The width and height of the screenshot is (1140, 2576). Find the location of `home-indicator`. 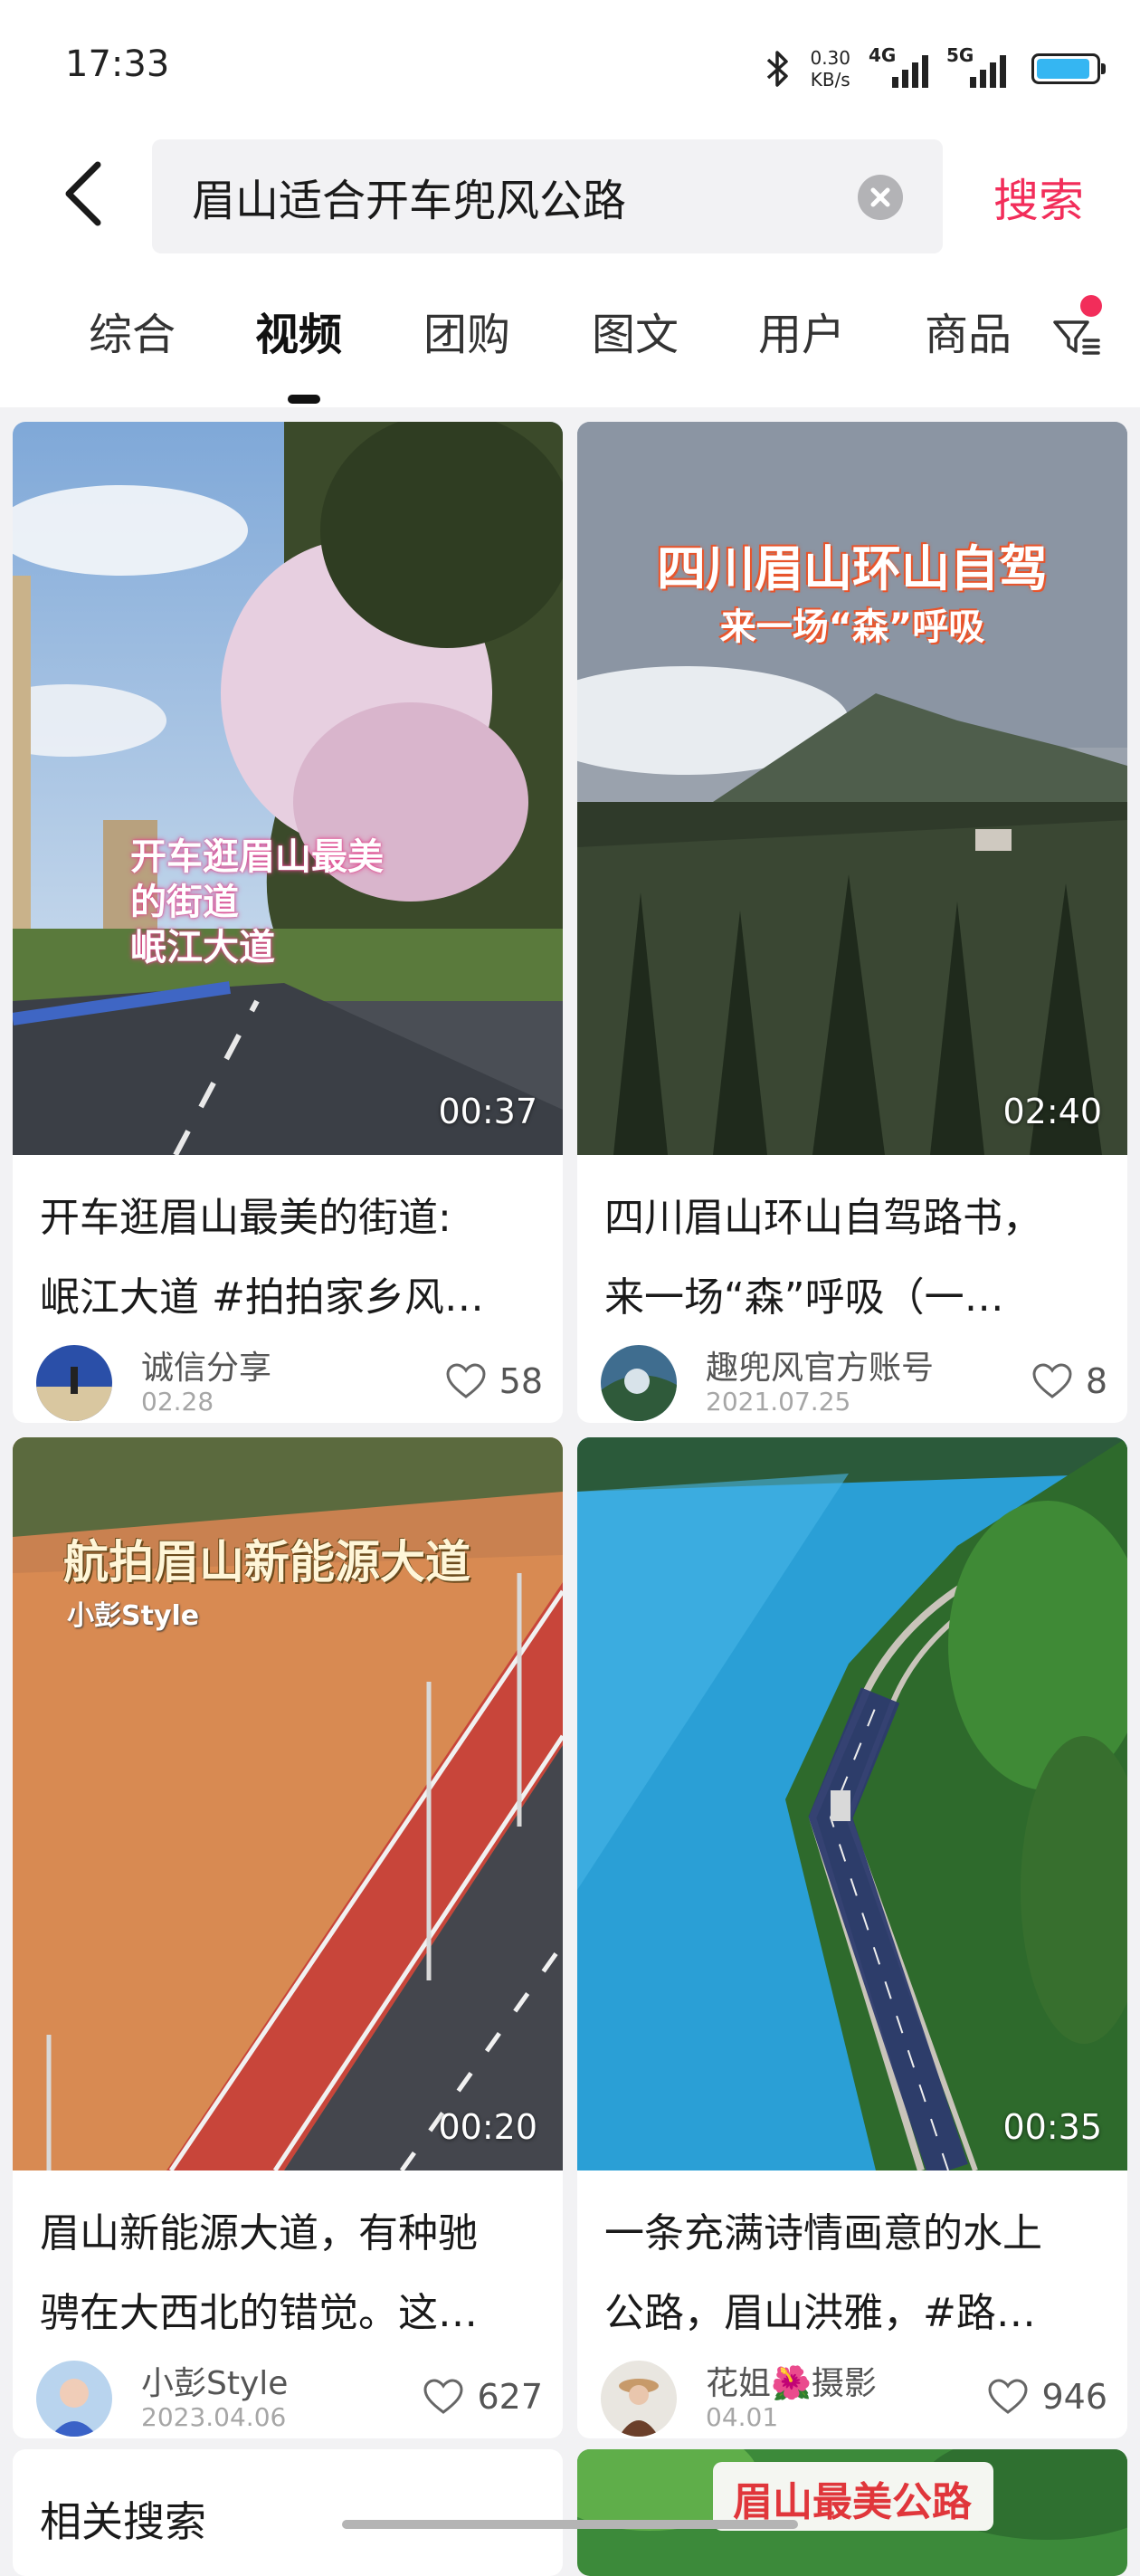

home-indicator is located at coordinates (570, 2525).